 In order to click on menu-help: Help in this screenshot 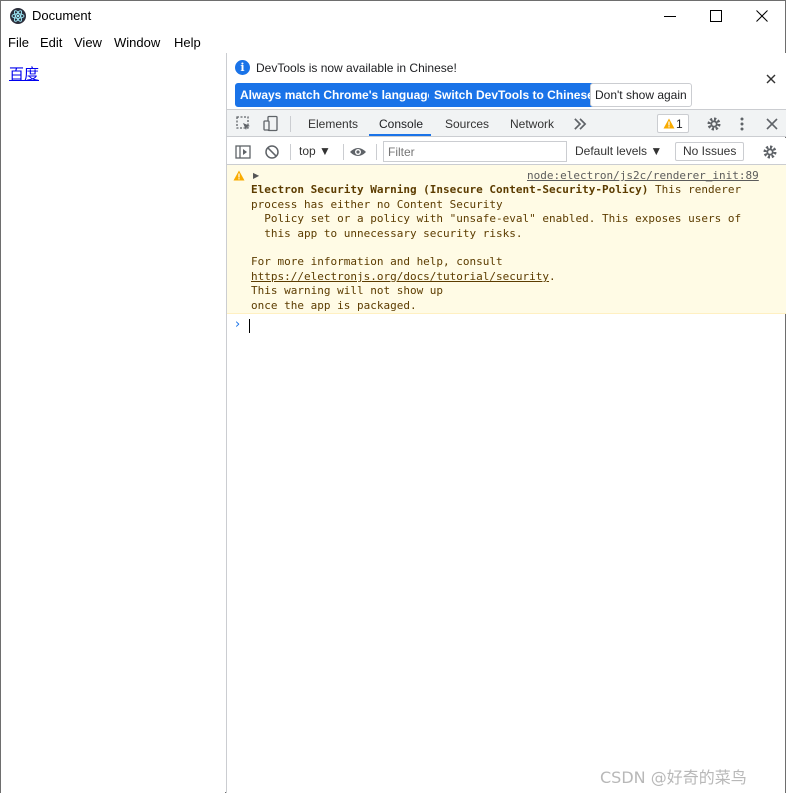, I will do `click(187, 42)`.